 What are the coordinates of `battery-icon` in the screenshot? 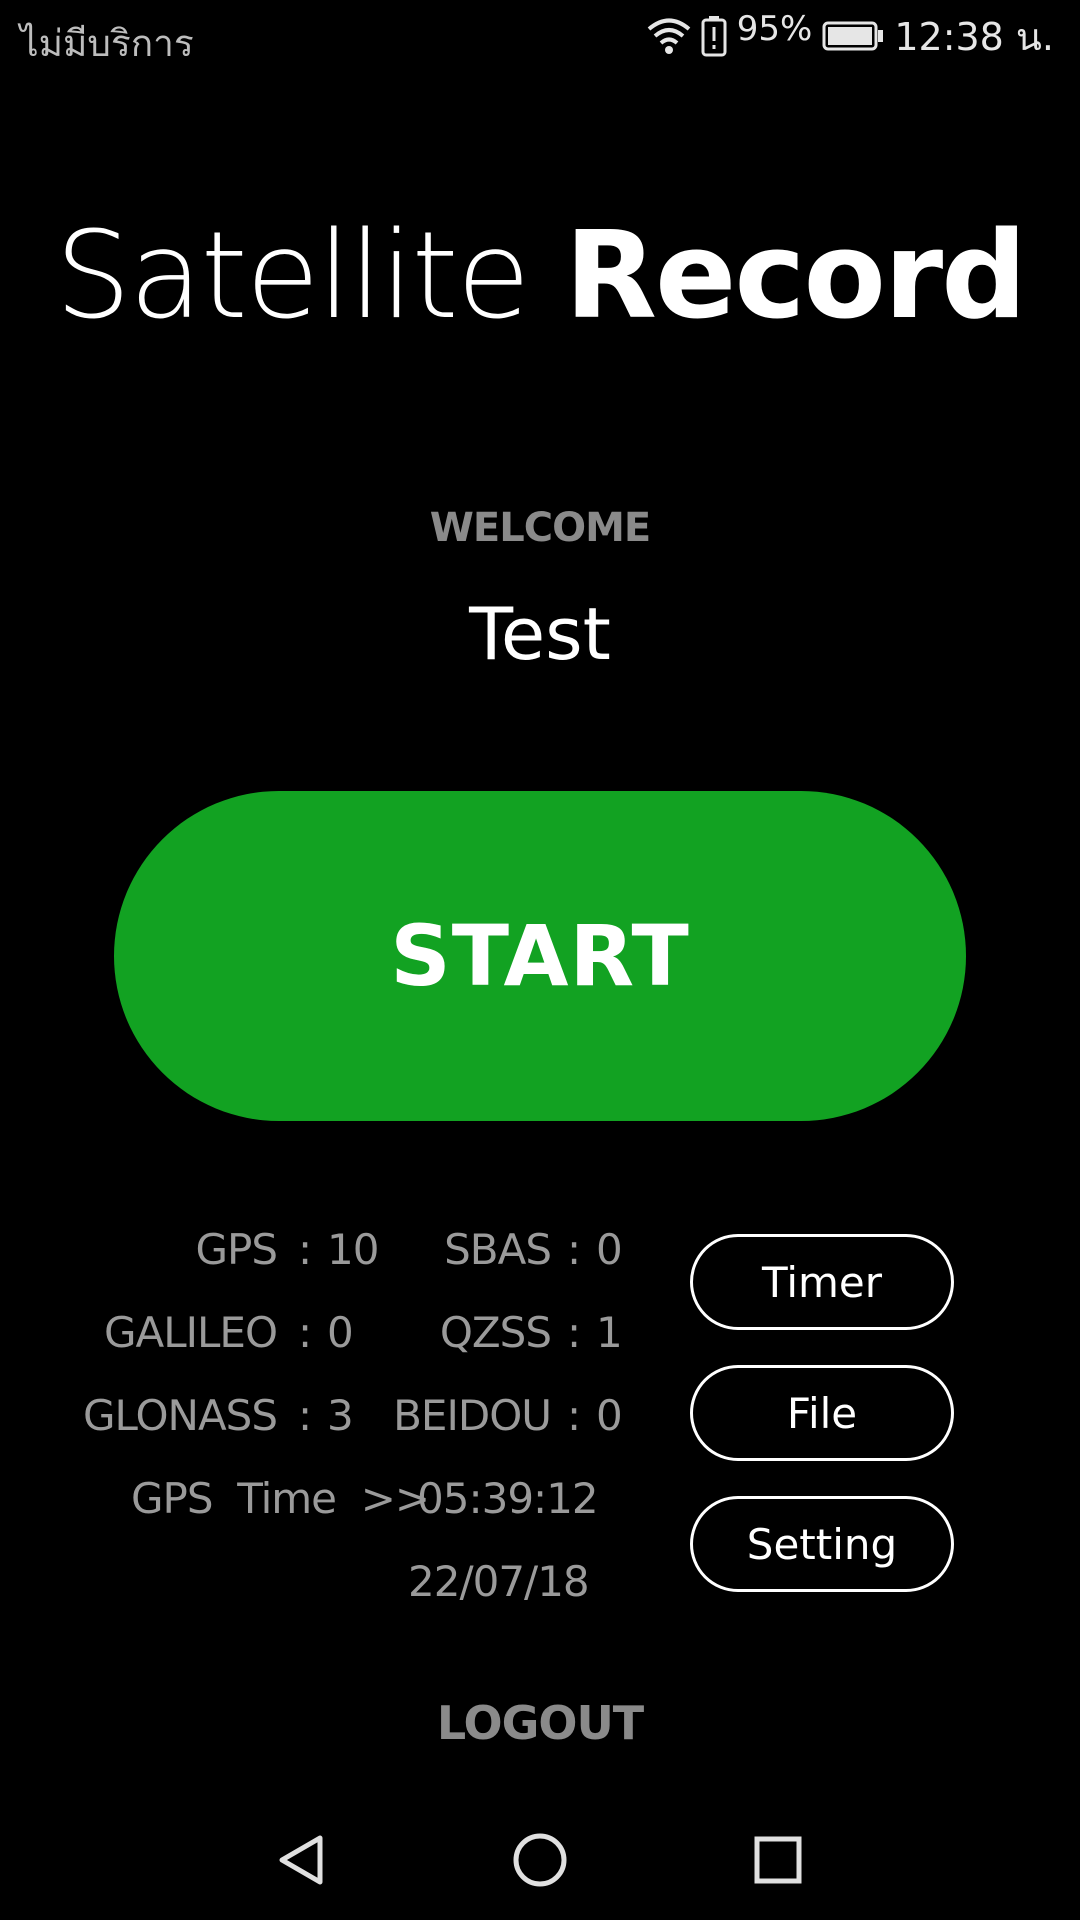 It's located at (853, 36).